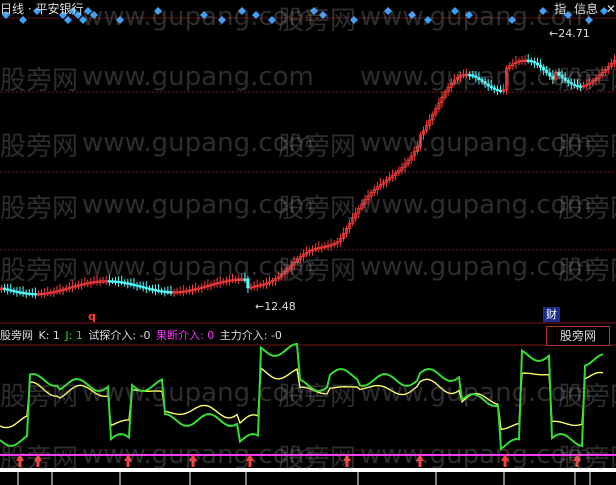 Image resolution: width=616 pixels, height=485 pixels. Describe the element at coordinates (119, 335) in the screenshot. I see `probe-entry-value: 试探介入: -0` at that location.